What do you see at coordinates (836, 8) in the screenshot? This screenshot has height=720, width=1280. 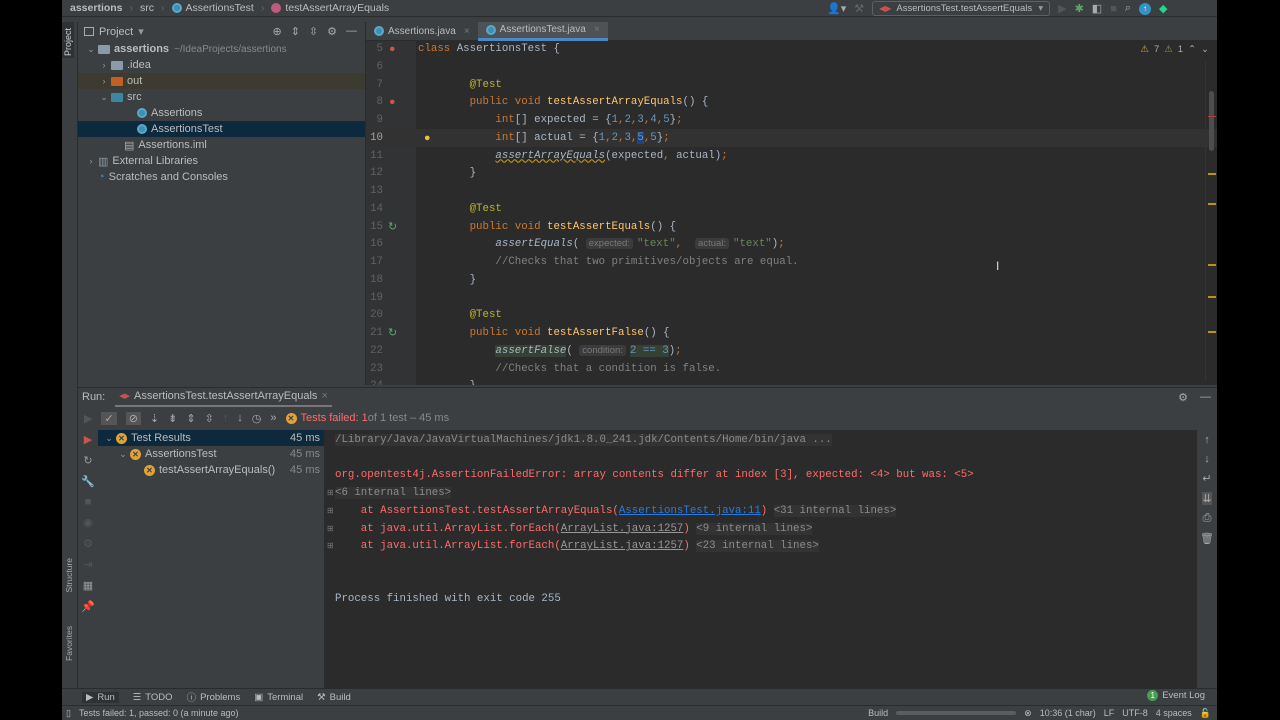 I see `user-icon: 👤▾` at bounding box center [836, 8].